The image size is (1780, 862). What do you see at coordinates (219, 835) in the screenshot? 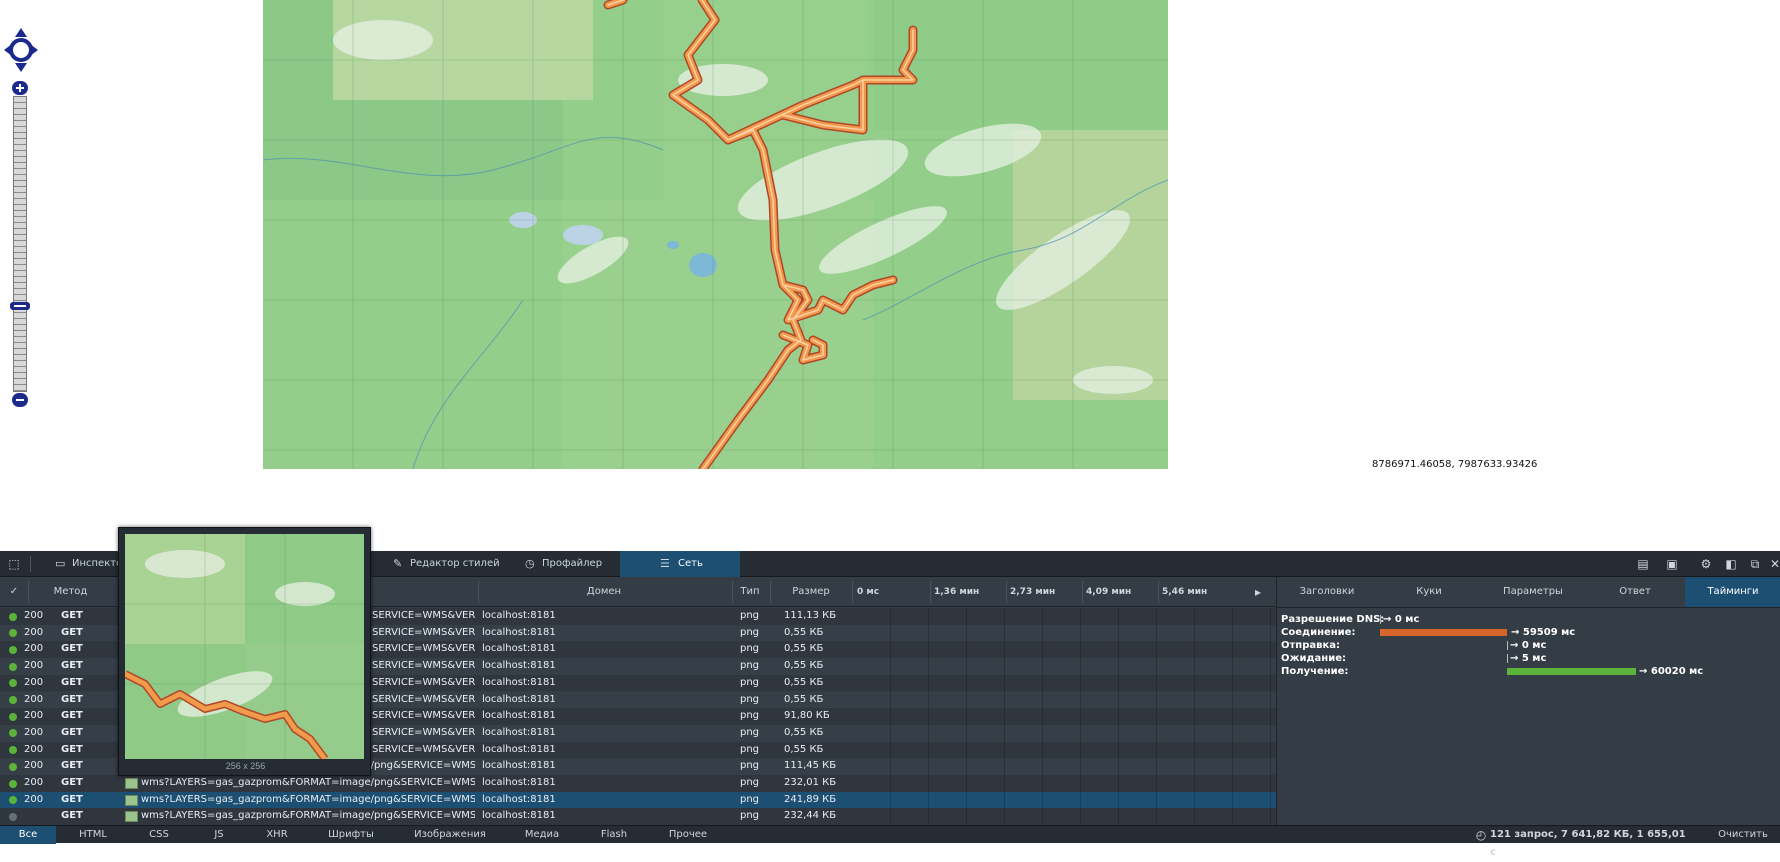
I see `filter-js: JS` at bounding box center [219, 835].